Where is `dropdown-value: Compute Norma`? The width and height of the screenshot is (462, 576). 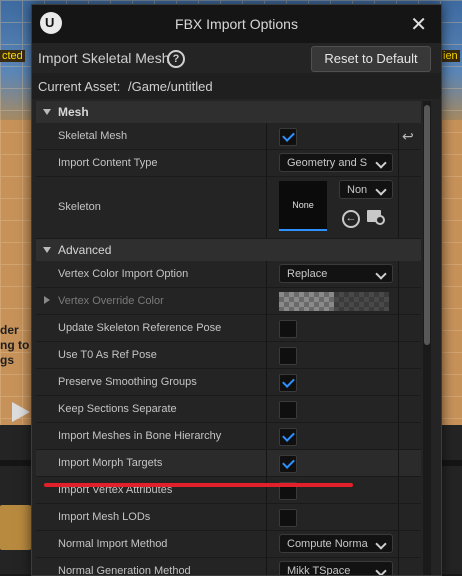 dropdown-value: Compute Norma is located at coordinates (327, 544).